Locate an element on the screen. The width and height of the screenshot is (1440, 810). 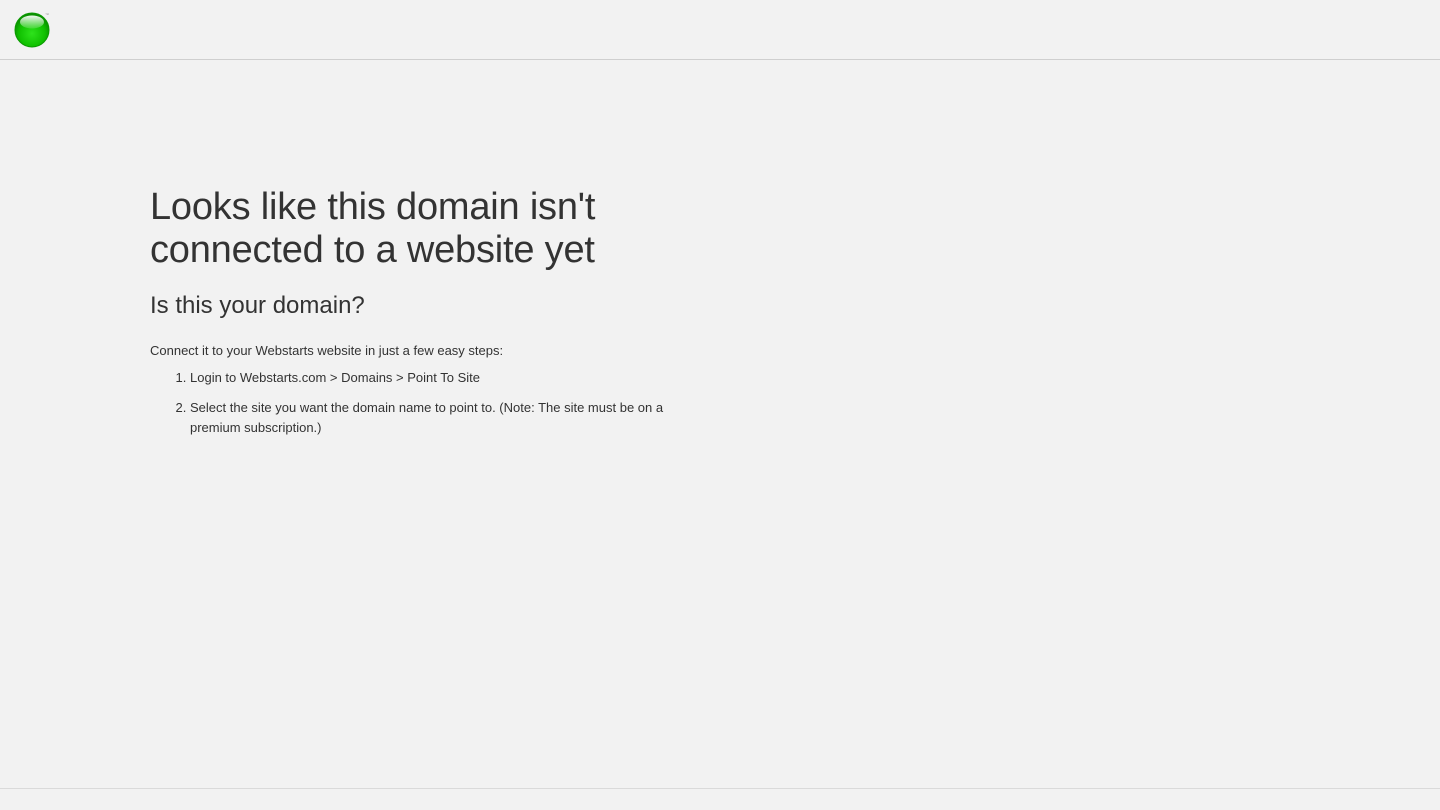
svg-text: ™ is located at coordinates (47, 14).